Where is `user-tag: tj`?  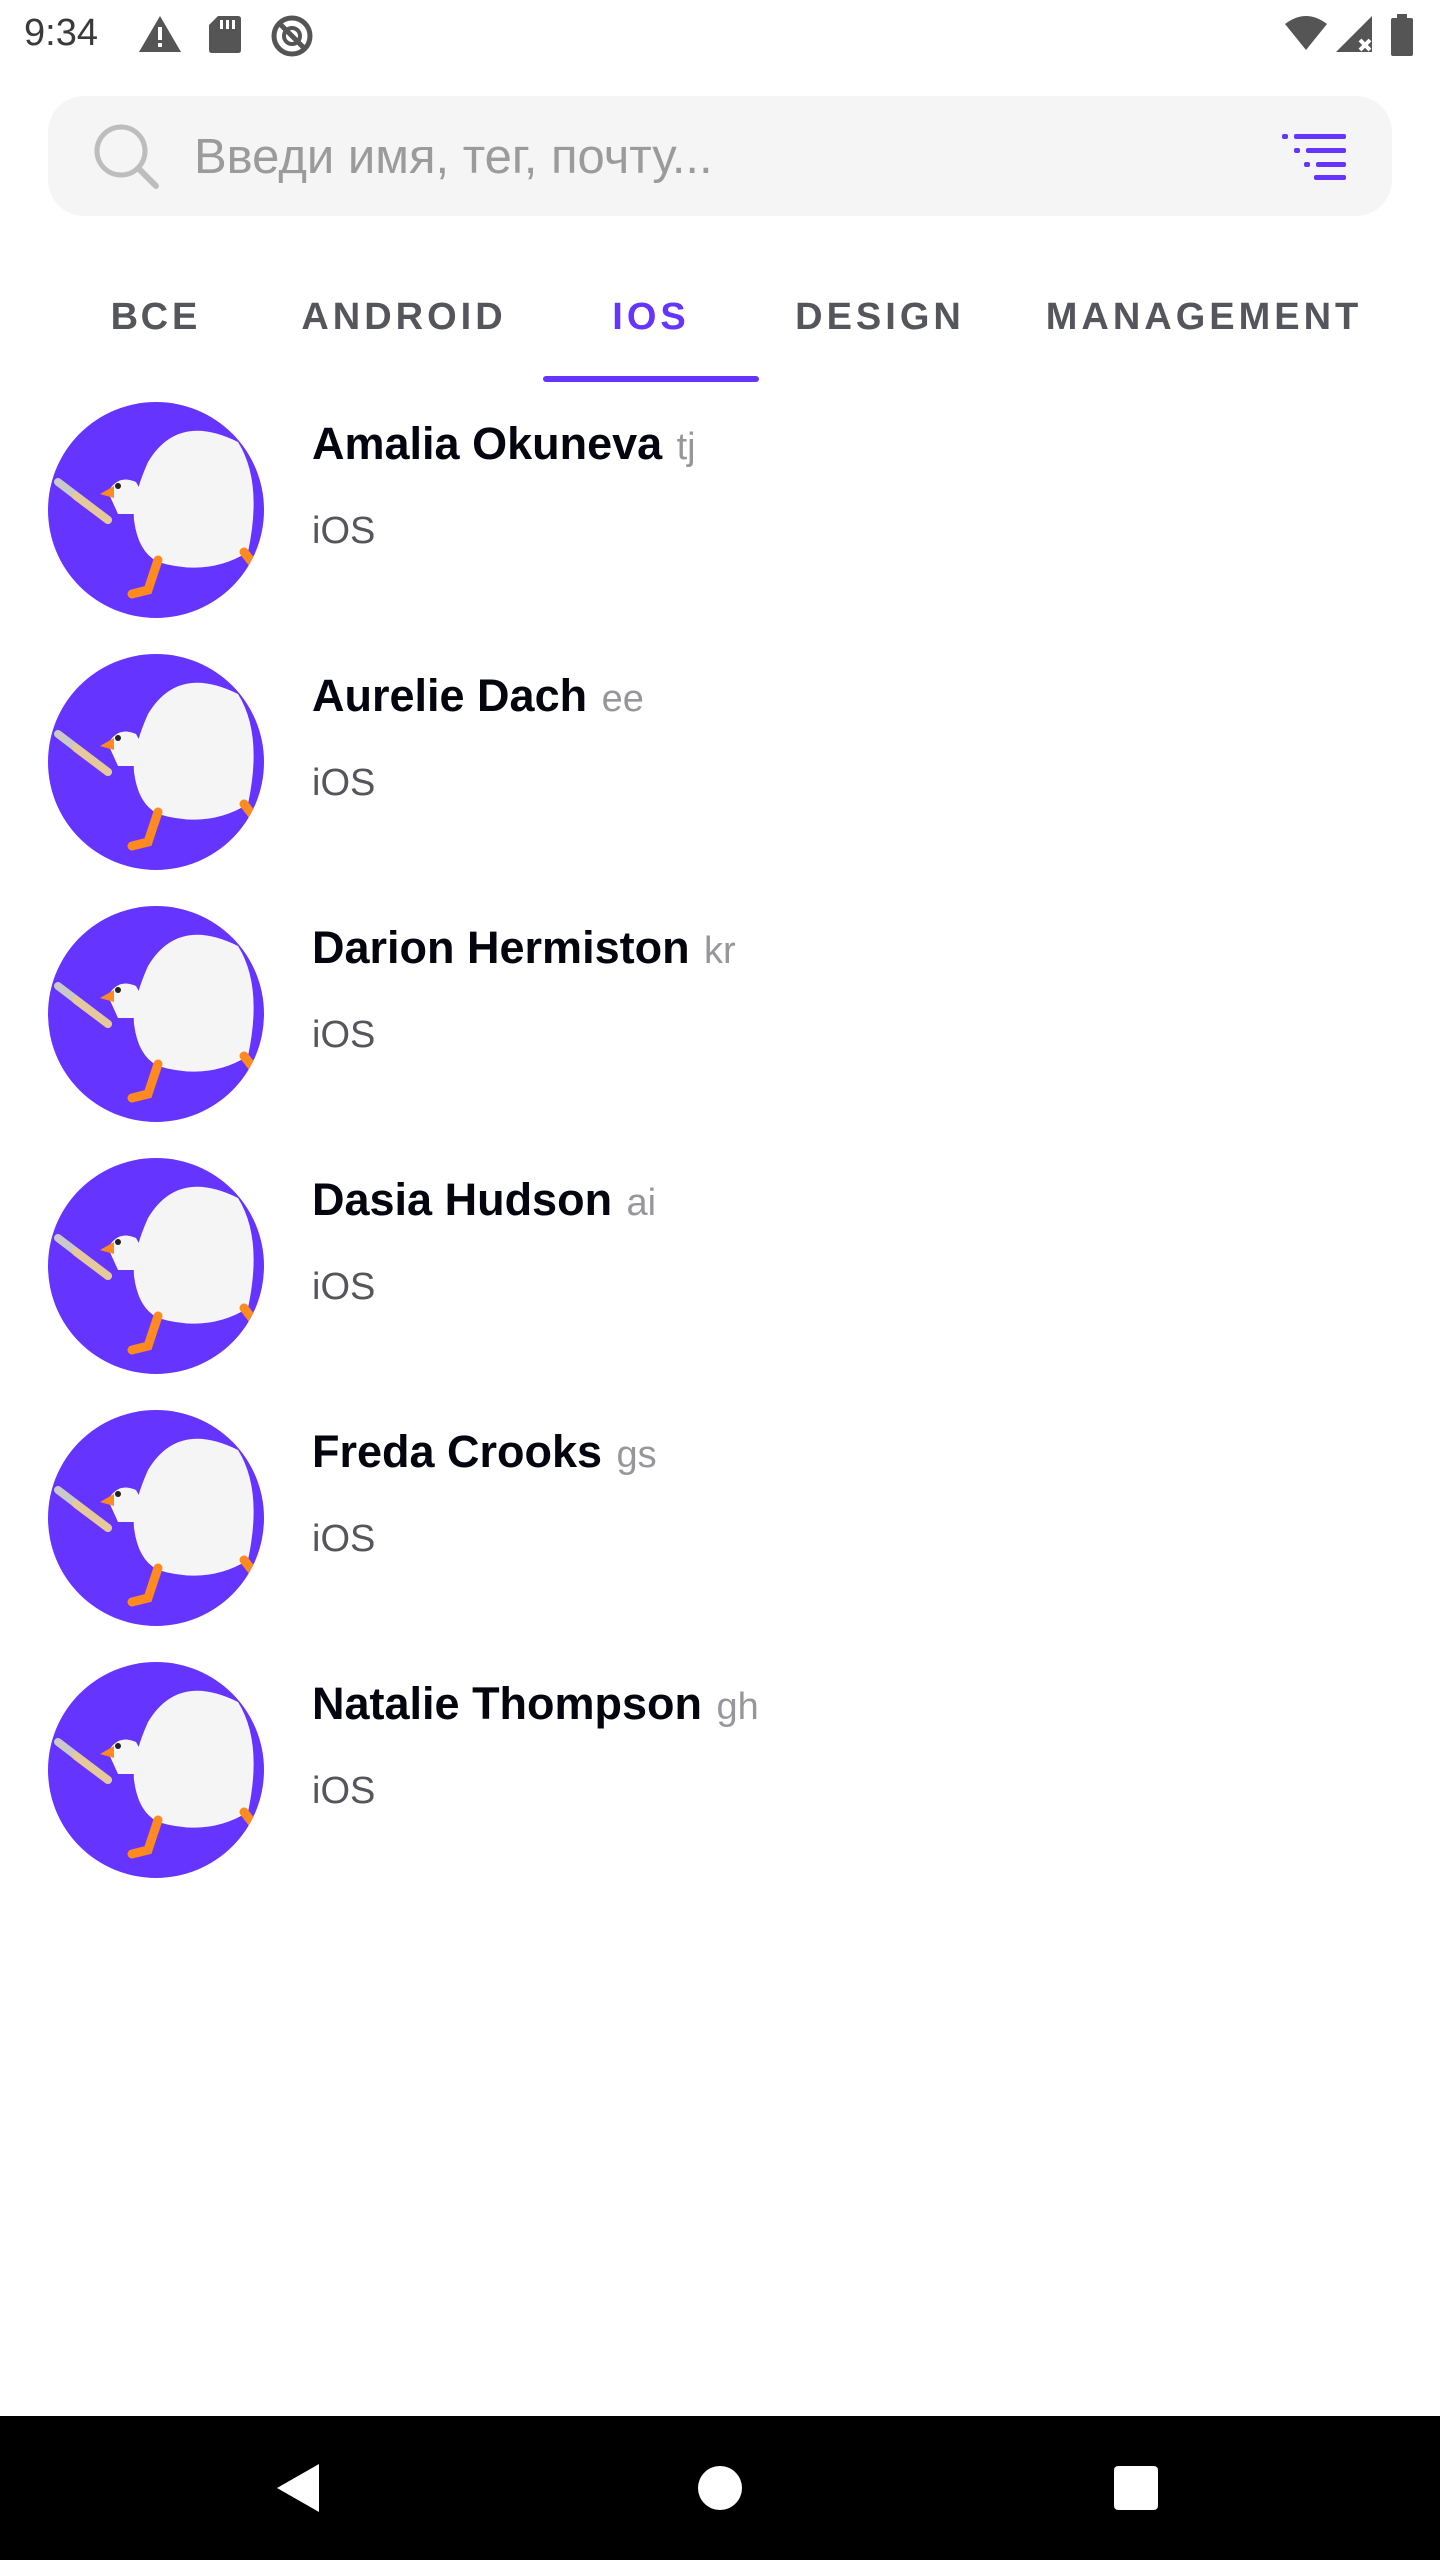 user-tag: tj is located at coordinates (686, 447).